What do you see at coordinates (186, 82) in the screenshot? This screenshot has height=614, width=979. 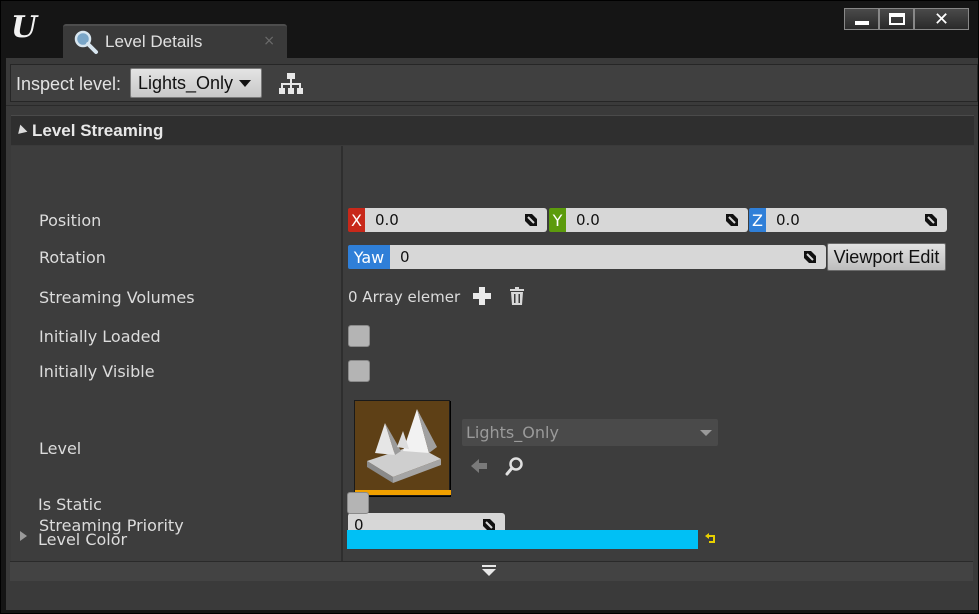 I see `inspect-level-value: Lights_Only` at bounding box center [186, 82].